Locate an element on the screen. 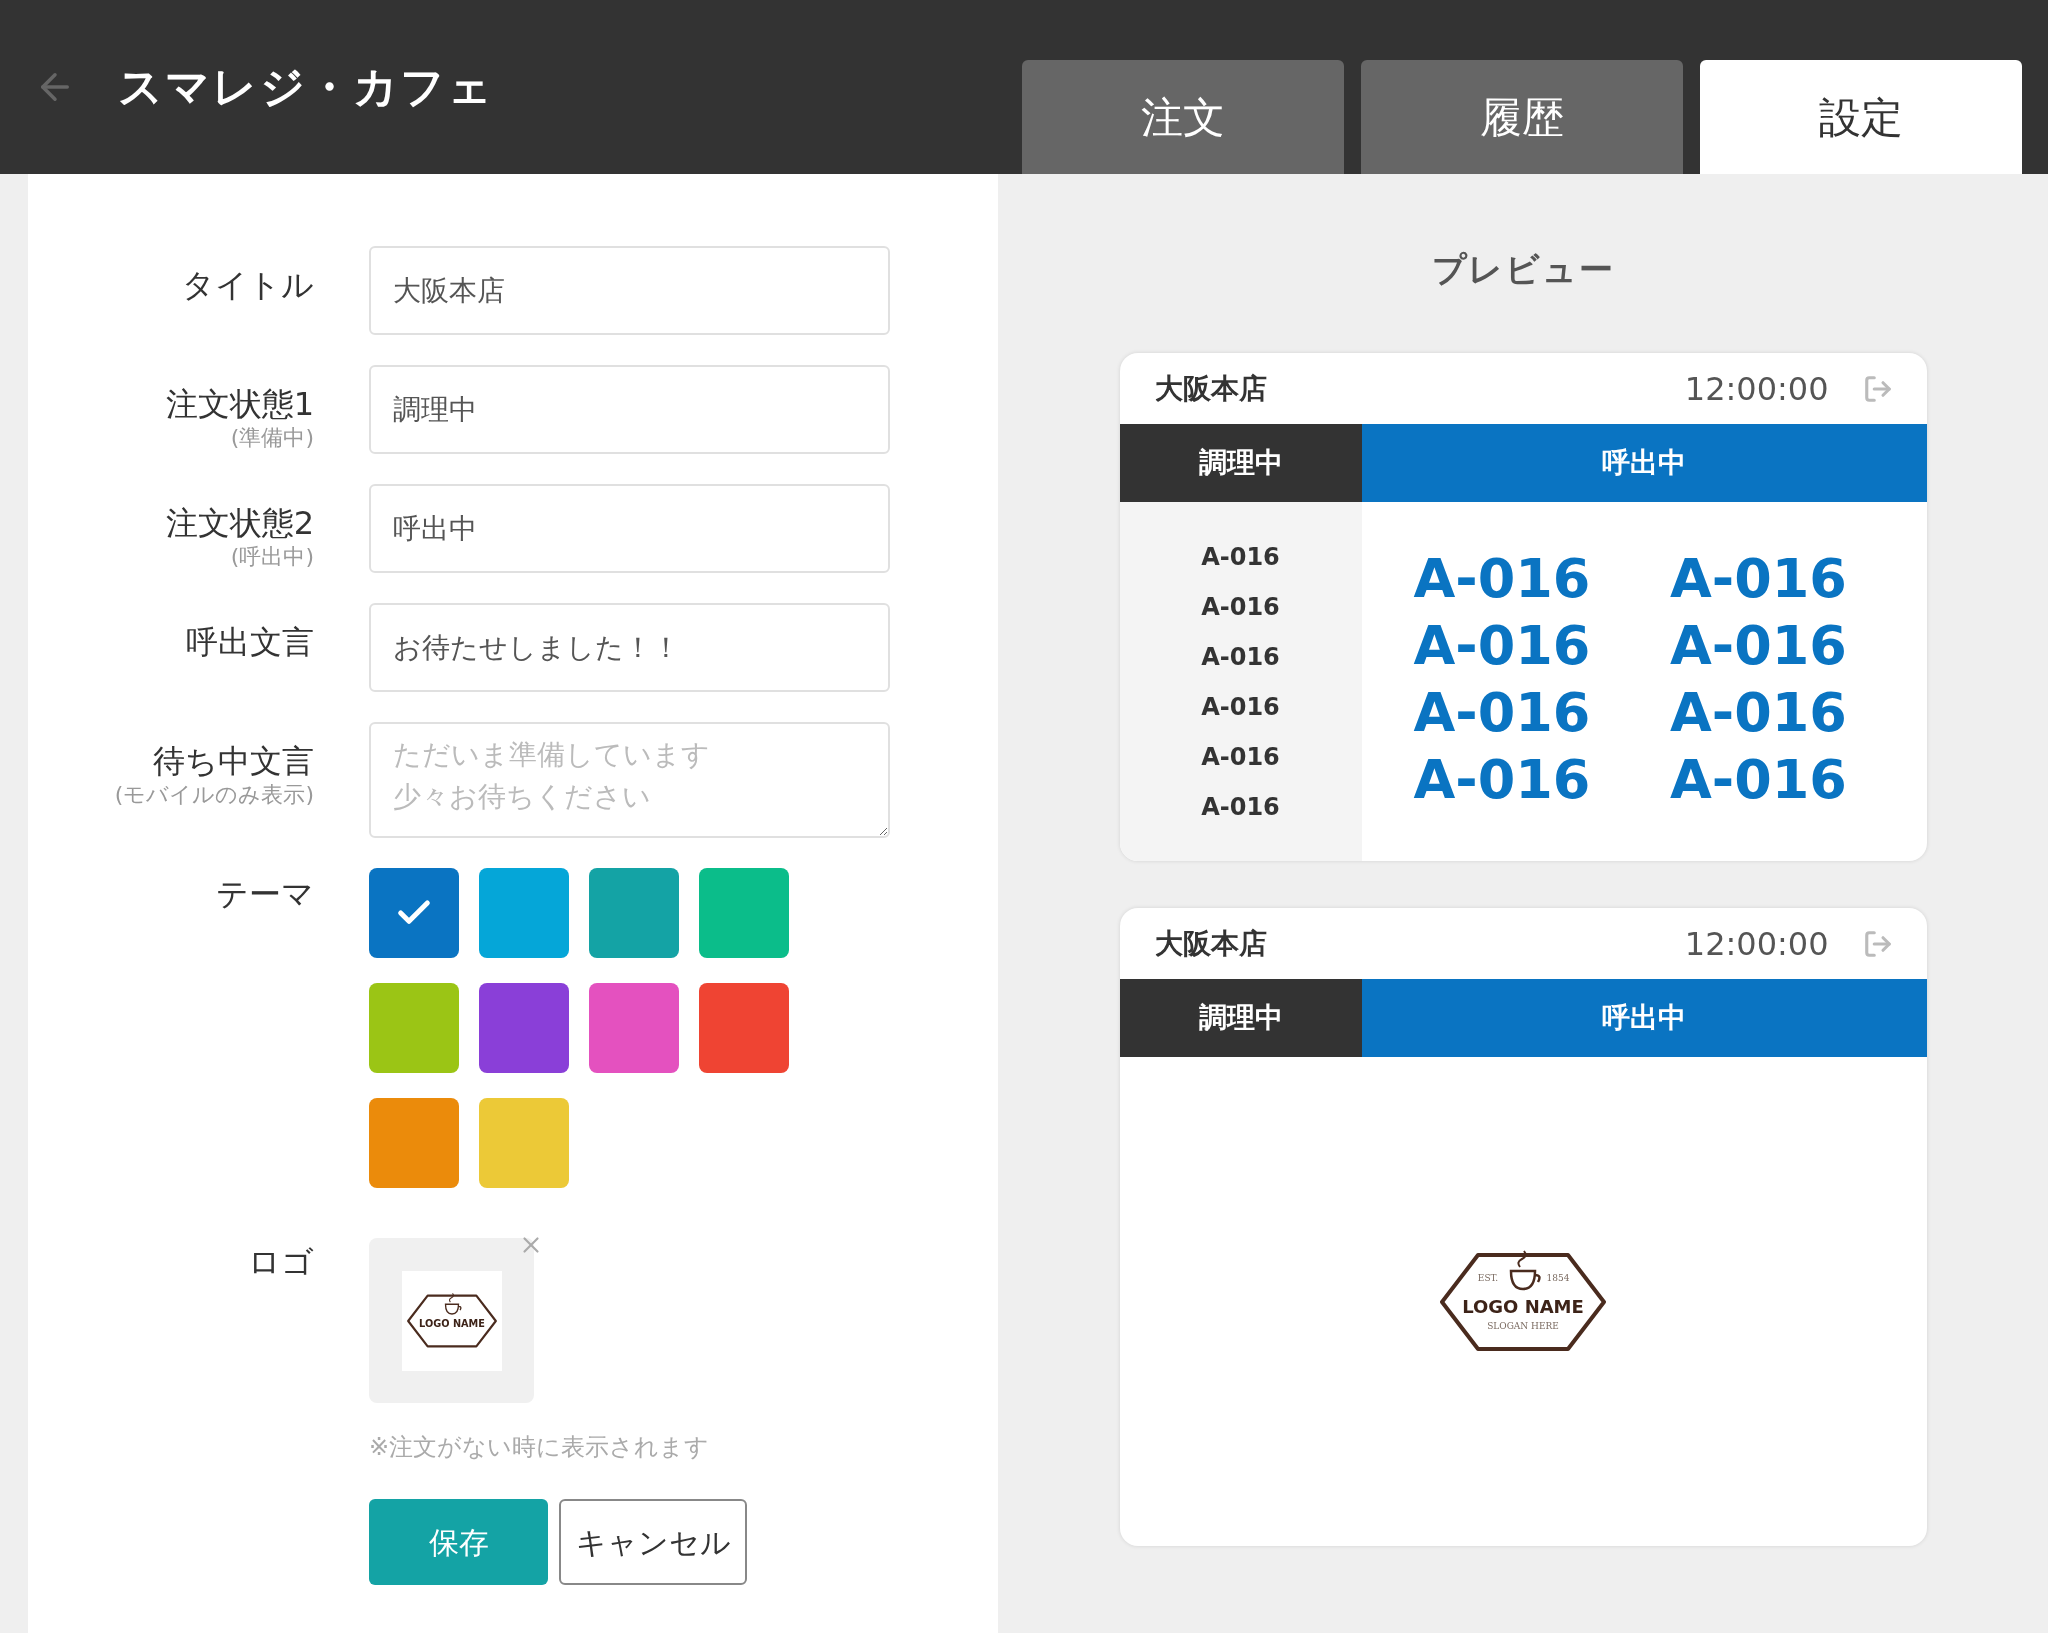 This screenshot has height=1633, width=2048. nav-tab: 設定 is located at coordinates (1861, 117).